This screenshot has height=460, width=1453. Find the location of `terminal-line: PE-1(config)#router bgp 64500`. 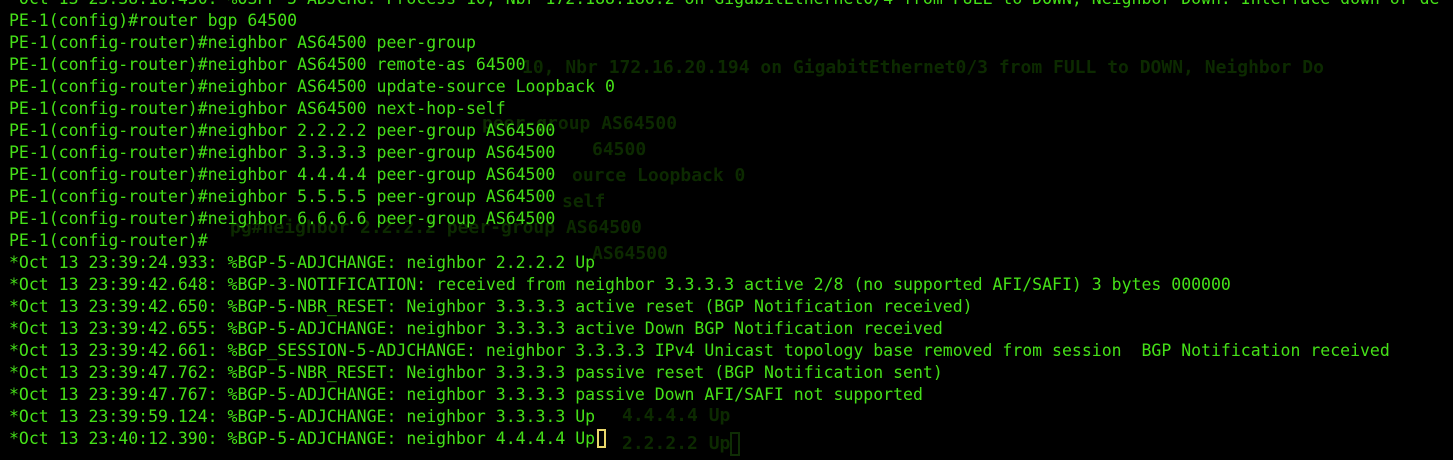

terminal-line: PE-1(config)#router bgp 64500 is located at coordinates (153, 20).